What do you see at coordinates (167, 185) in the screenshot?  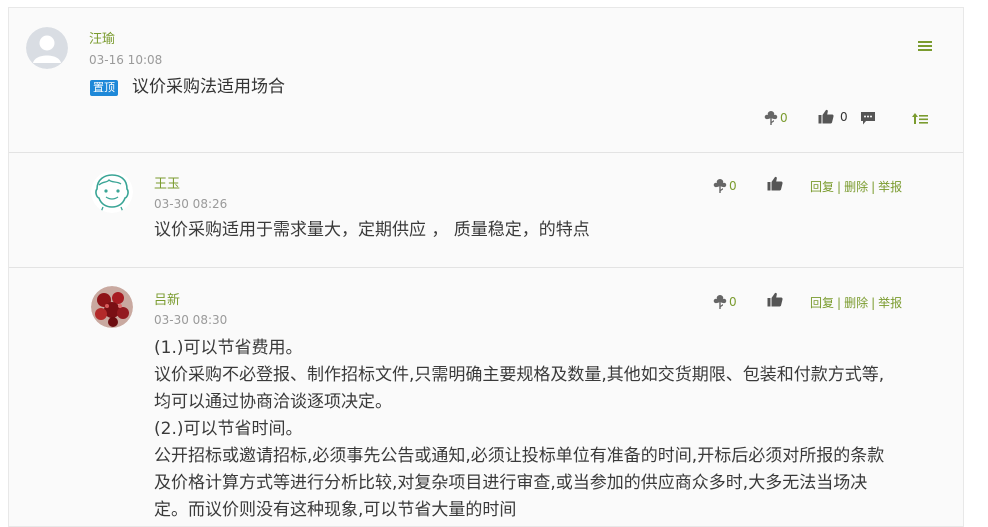 I see `reply-author-name: 王玉` at bounding box center [167, 185].